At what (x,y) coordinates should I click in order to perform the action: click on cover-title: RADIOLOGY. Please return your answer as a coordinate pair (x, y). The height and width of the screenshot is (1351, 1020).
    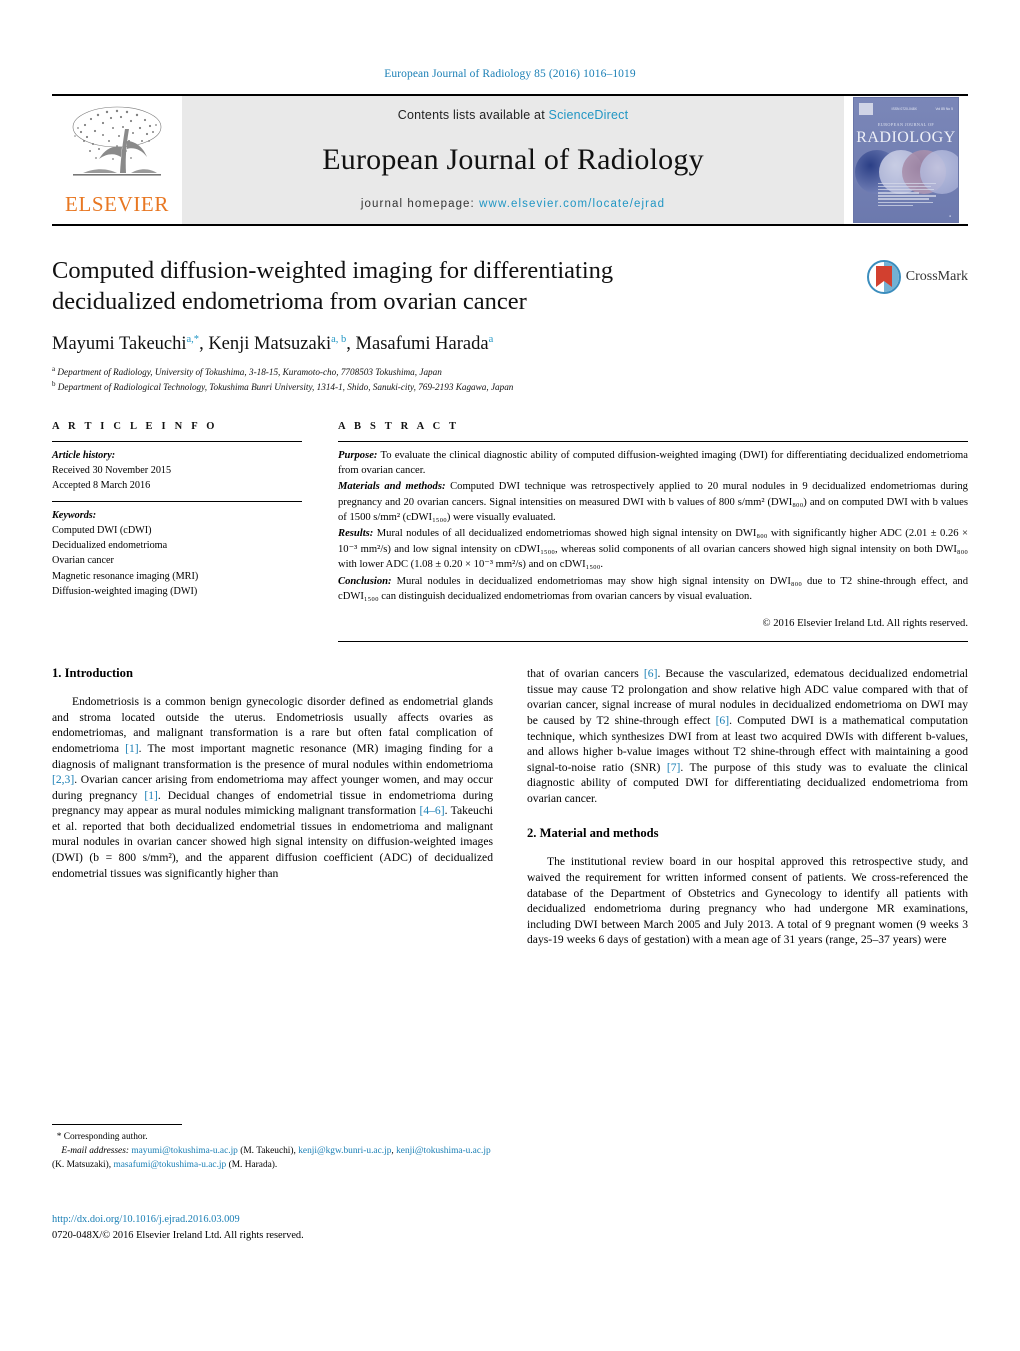
    Looking at the image, I should click on (906, 137).